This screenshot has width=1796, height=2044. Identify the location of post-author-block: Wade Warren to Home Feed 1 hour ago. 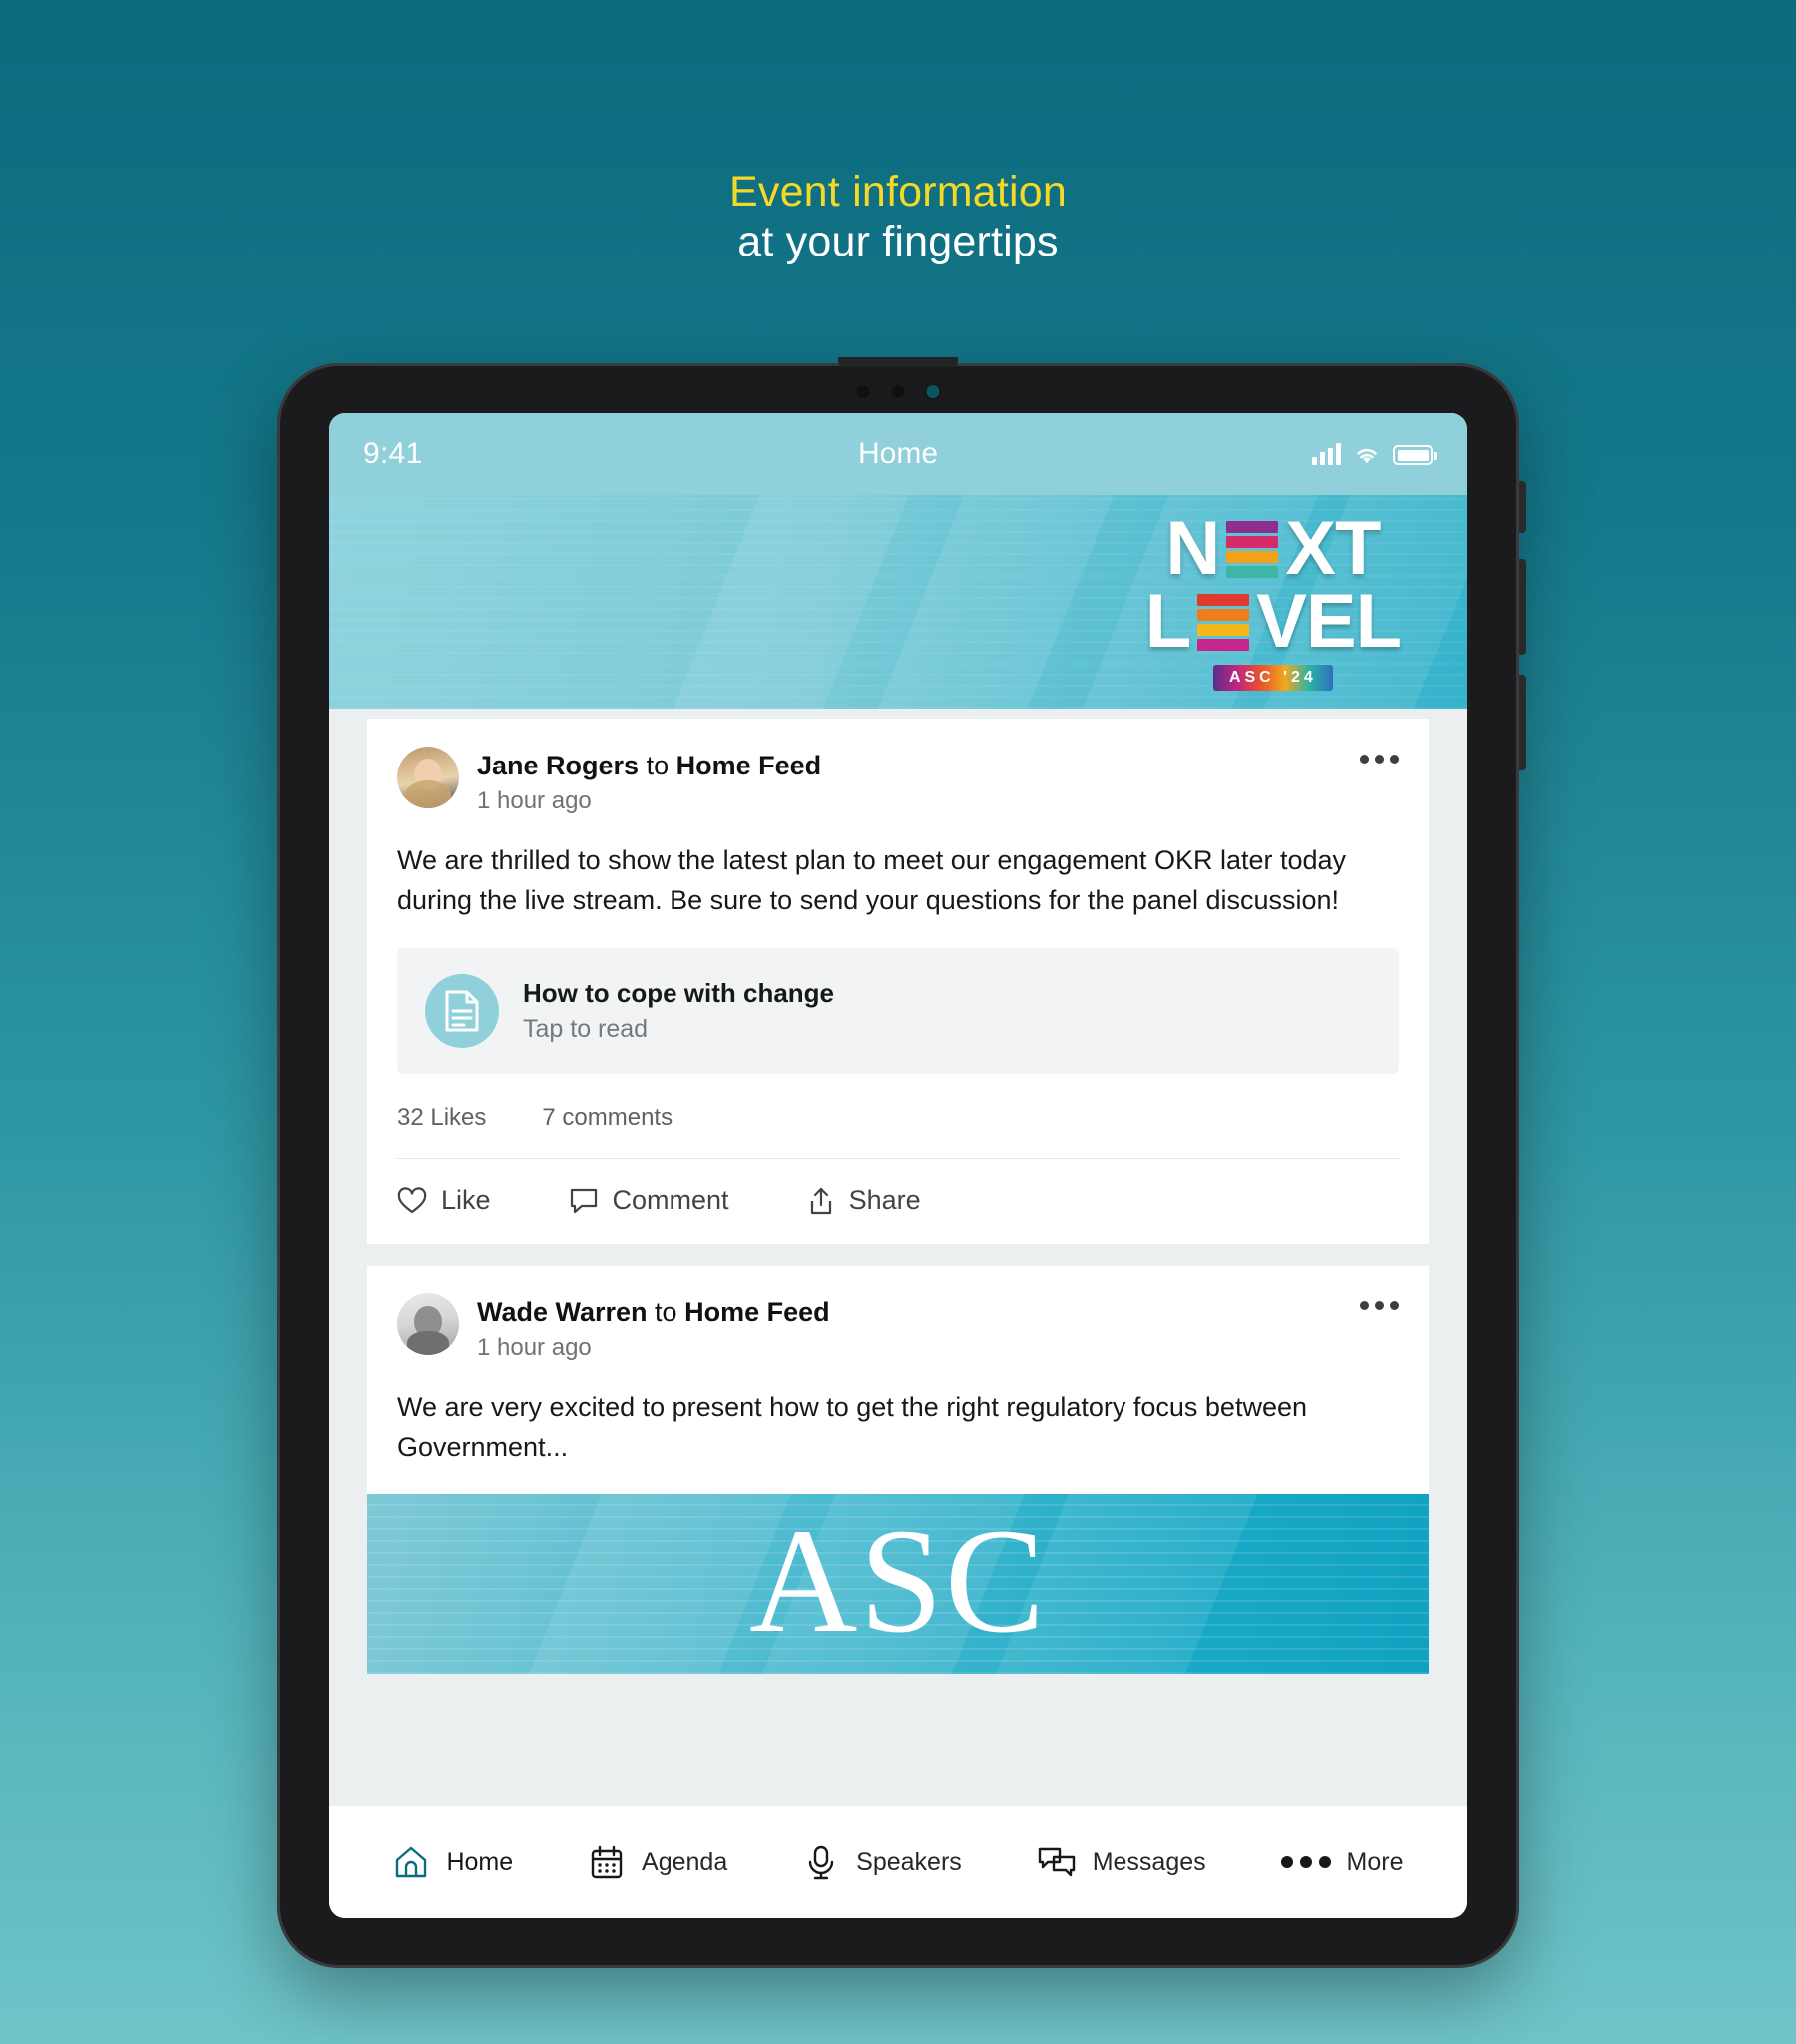
(653, 1327).